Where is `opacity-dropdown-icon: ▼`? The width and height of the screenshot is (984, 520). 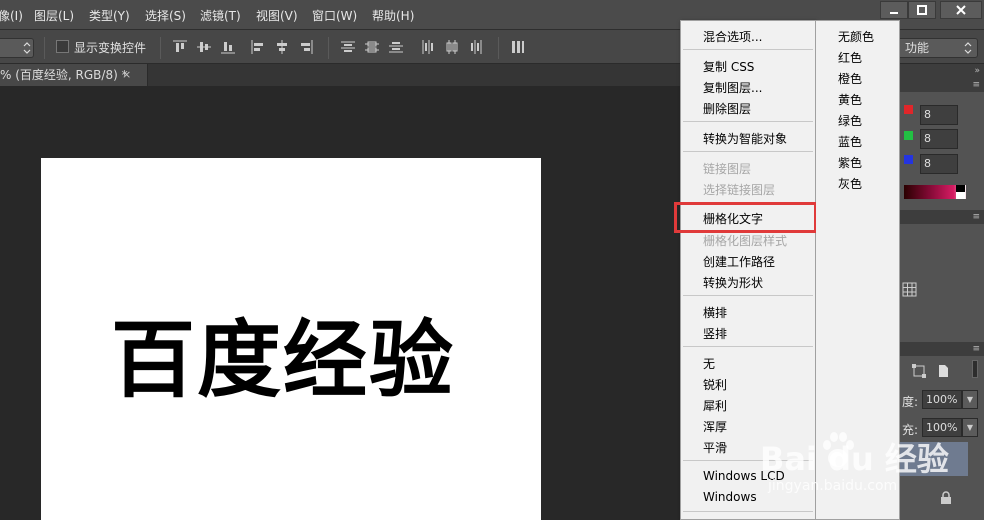 opacity-dropdown-icon: ▼ is located at coordinates (970, 399).